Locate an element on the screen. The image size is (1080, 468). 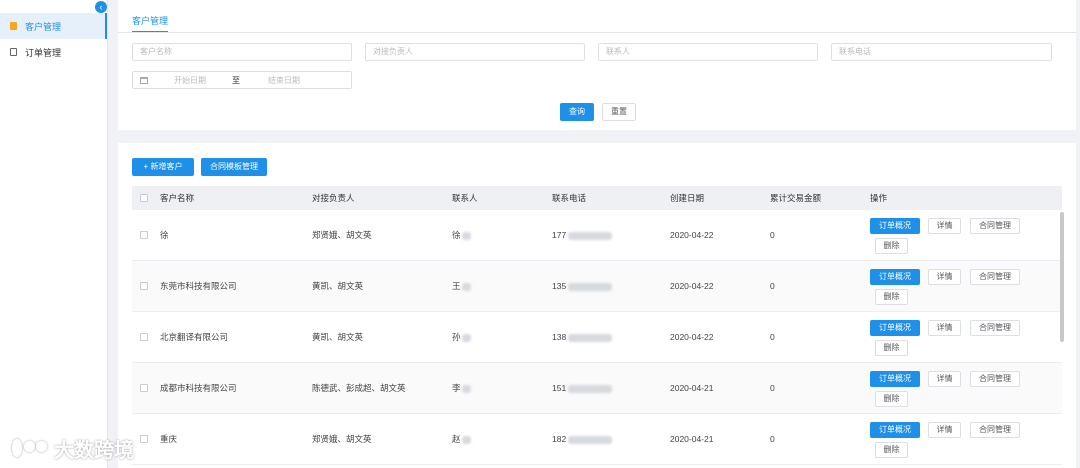
cell-contact: 李 is located at coordinates (502, 388).